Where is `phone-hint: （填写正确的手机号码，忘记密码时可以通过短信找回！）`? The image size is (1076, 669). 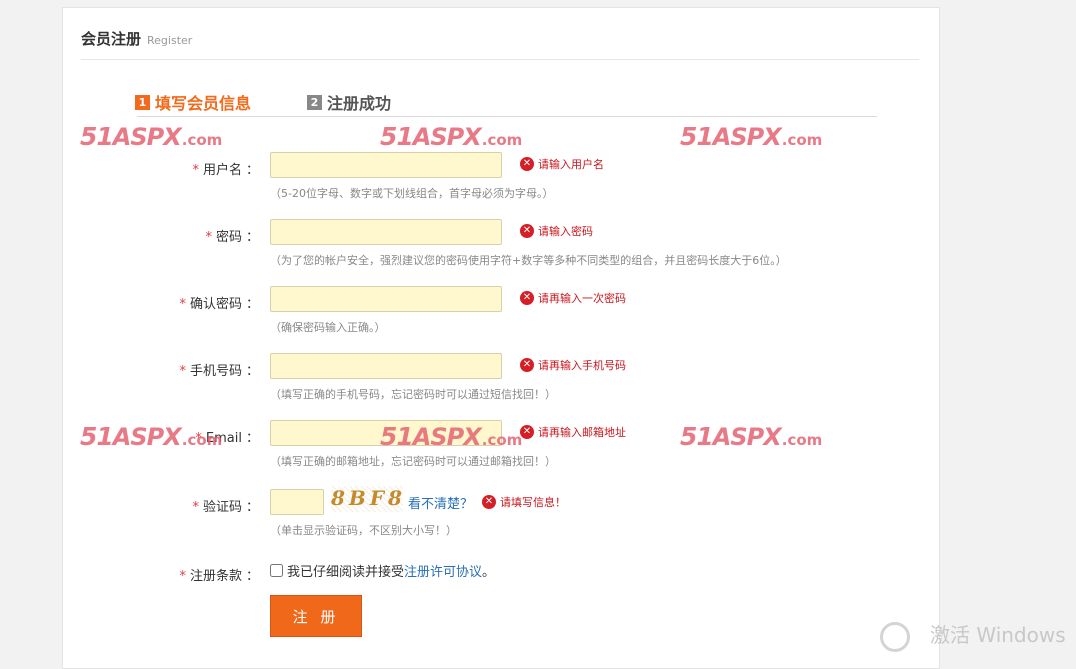
phone-hint: （填写正确的手机号码，忘记密码时可以通过短信找回！） is located at coordinates (413, 394).